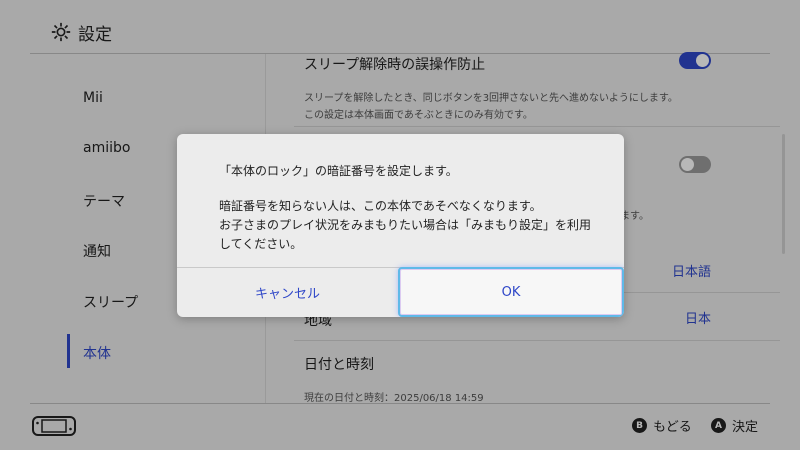 This screenshot has width=800, height=450. Describe the element at coordinates (511, 292) in the screenshot. I see `ok-button: OK` at that location.